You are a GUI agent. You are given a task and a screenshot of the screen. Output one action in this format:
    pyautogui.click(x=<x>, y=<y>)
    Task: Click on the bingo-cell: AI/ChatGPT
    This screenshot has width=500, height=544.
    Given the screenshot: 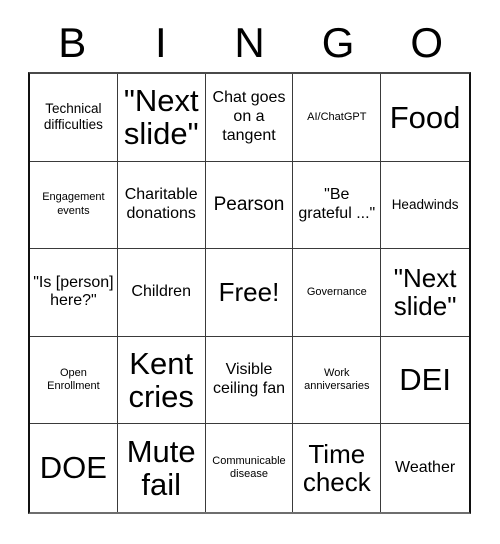 What is the action you would take?
    pyautogui.click(x=337, y=118)
    